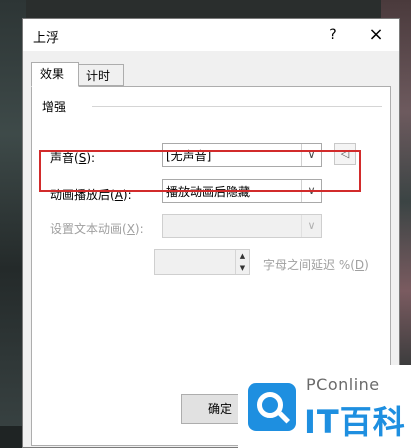  I want to click on magnifier-logo-icon, so click(272, 407).